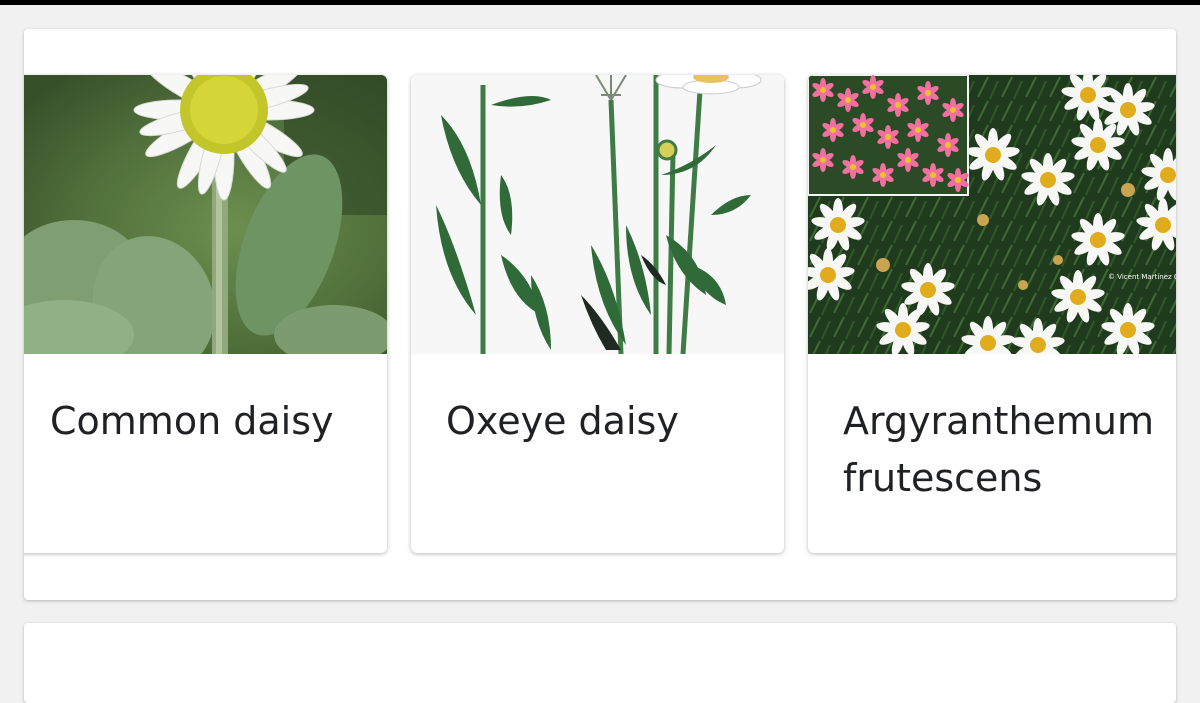  I want to click on card-title: Common daisy, so click(192, 421).